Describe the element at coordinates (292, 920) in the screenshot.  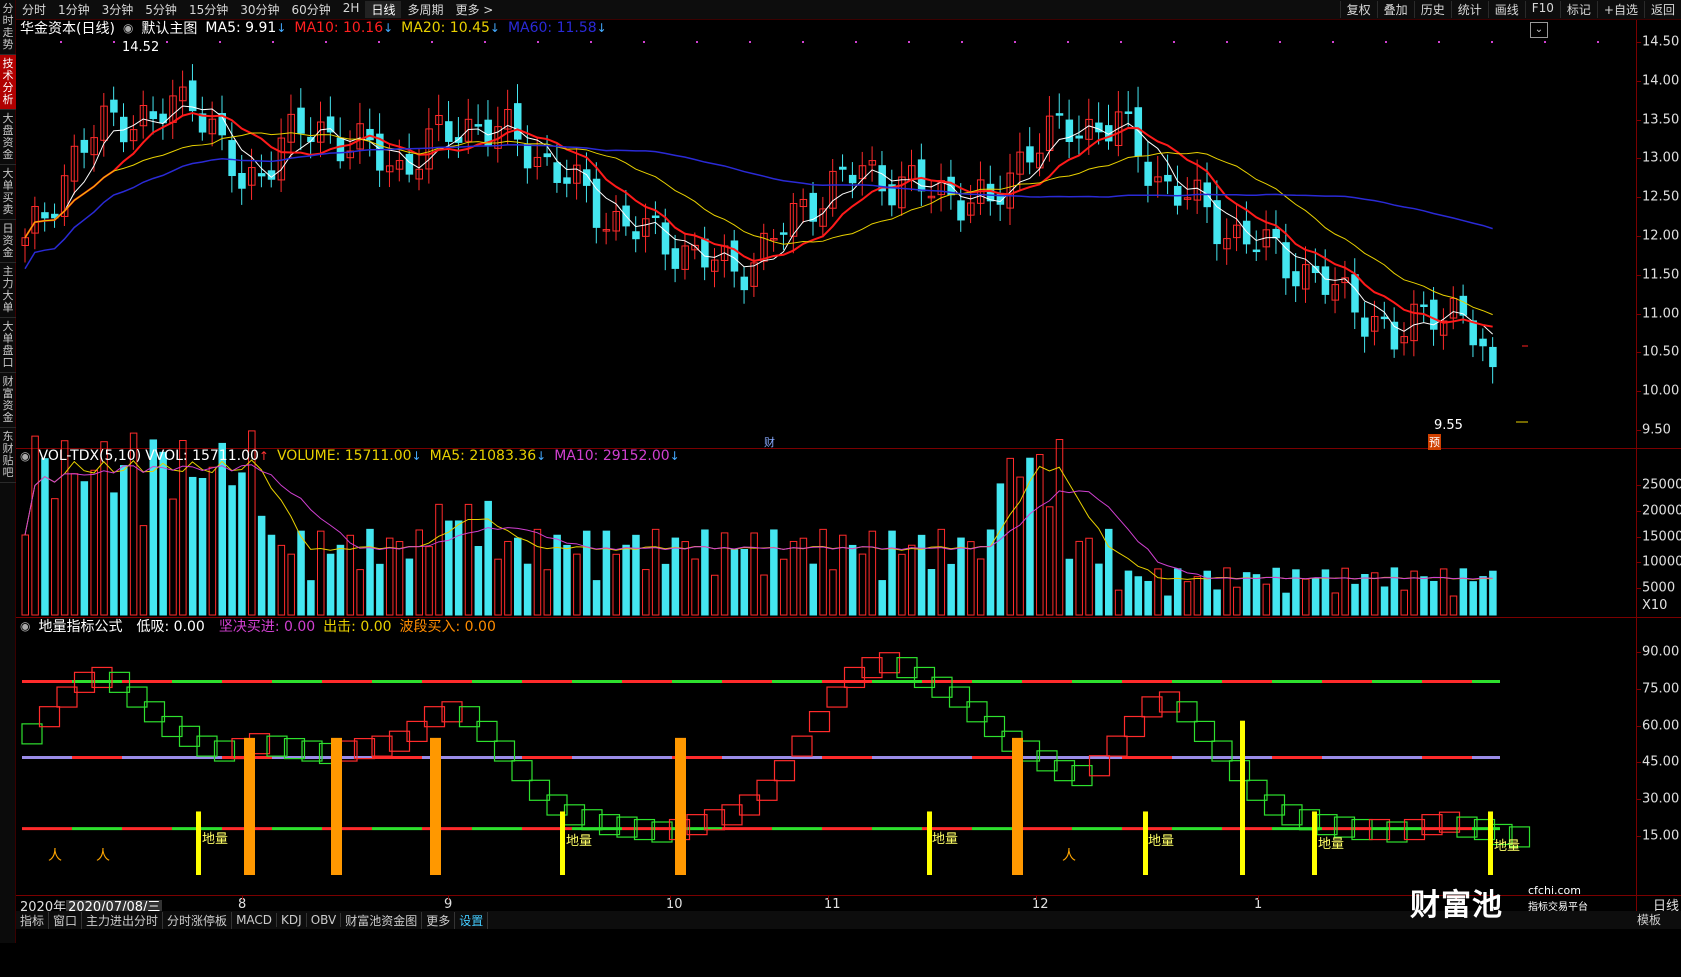
I see `bottom-tab-5: KDJ` at that location.